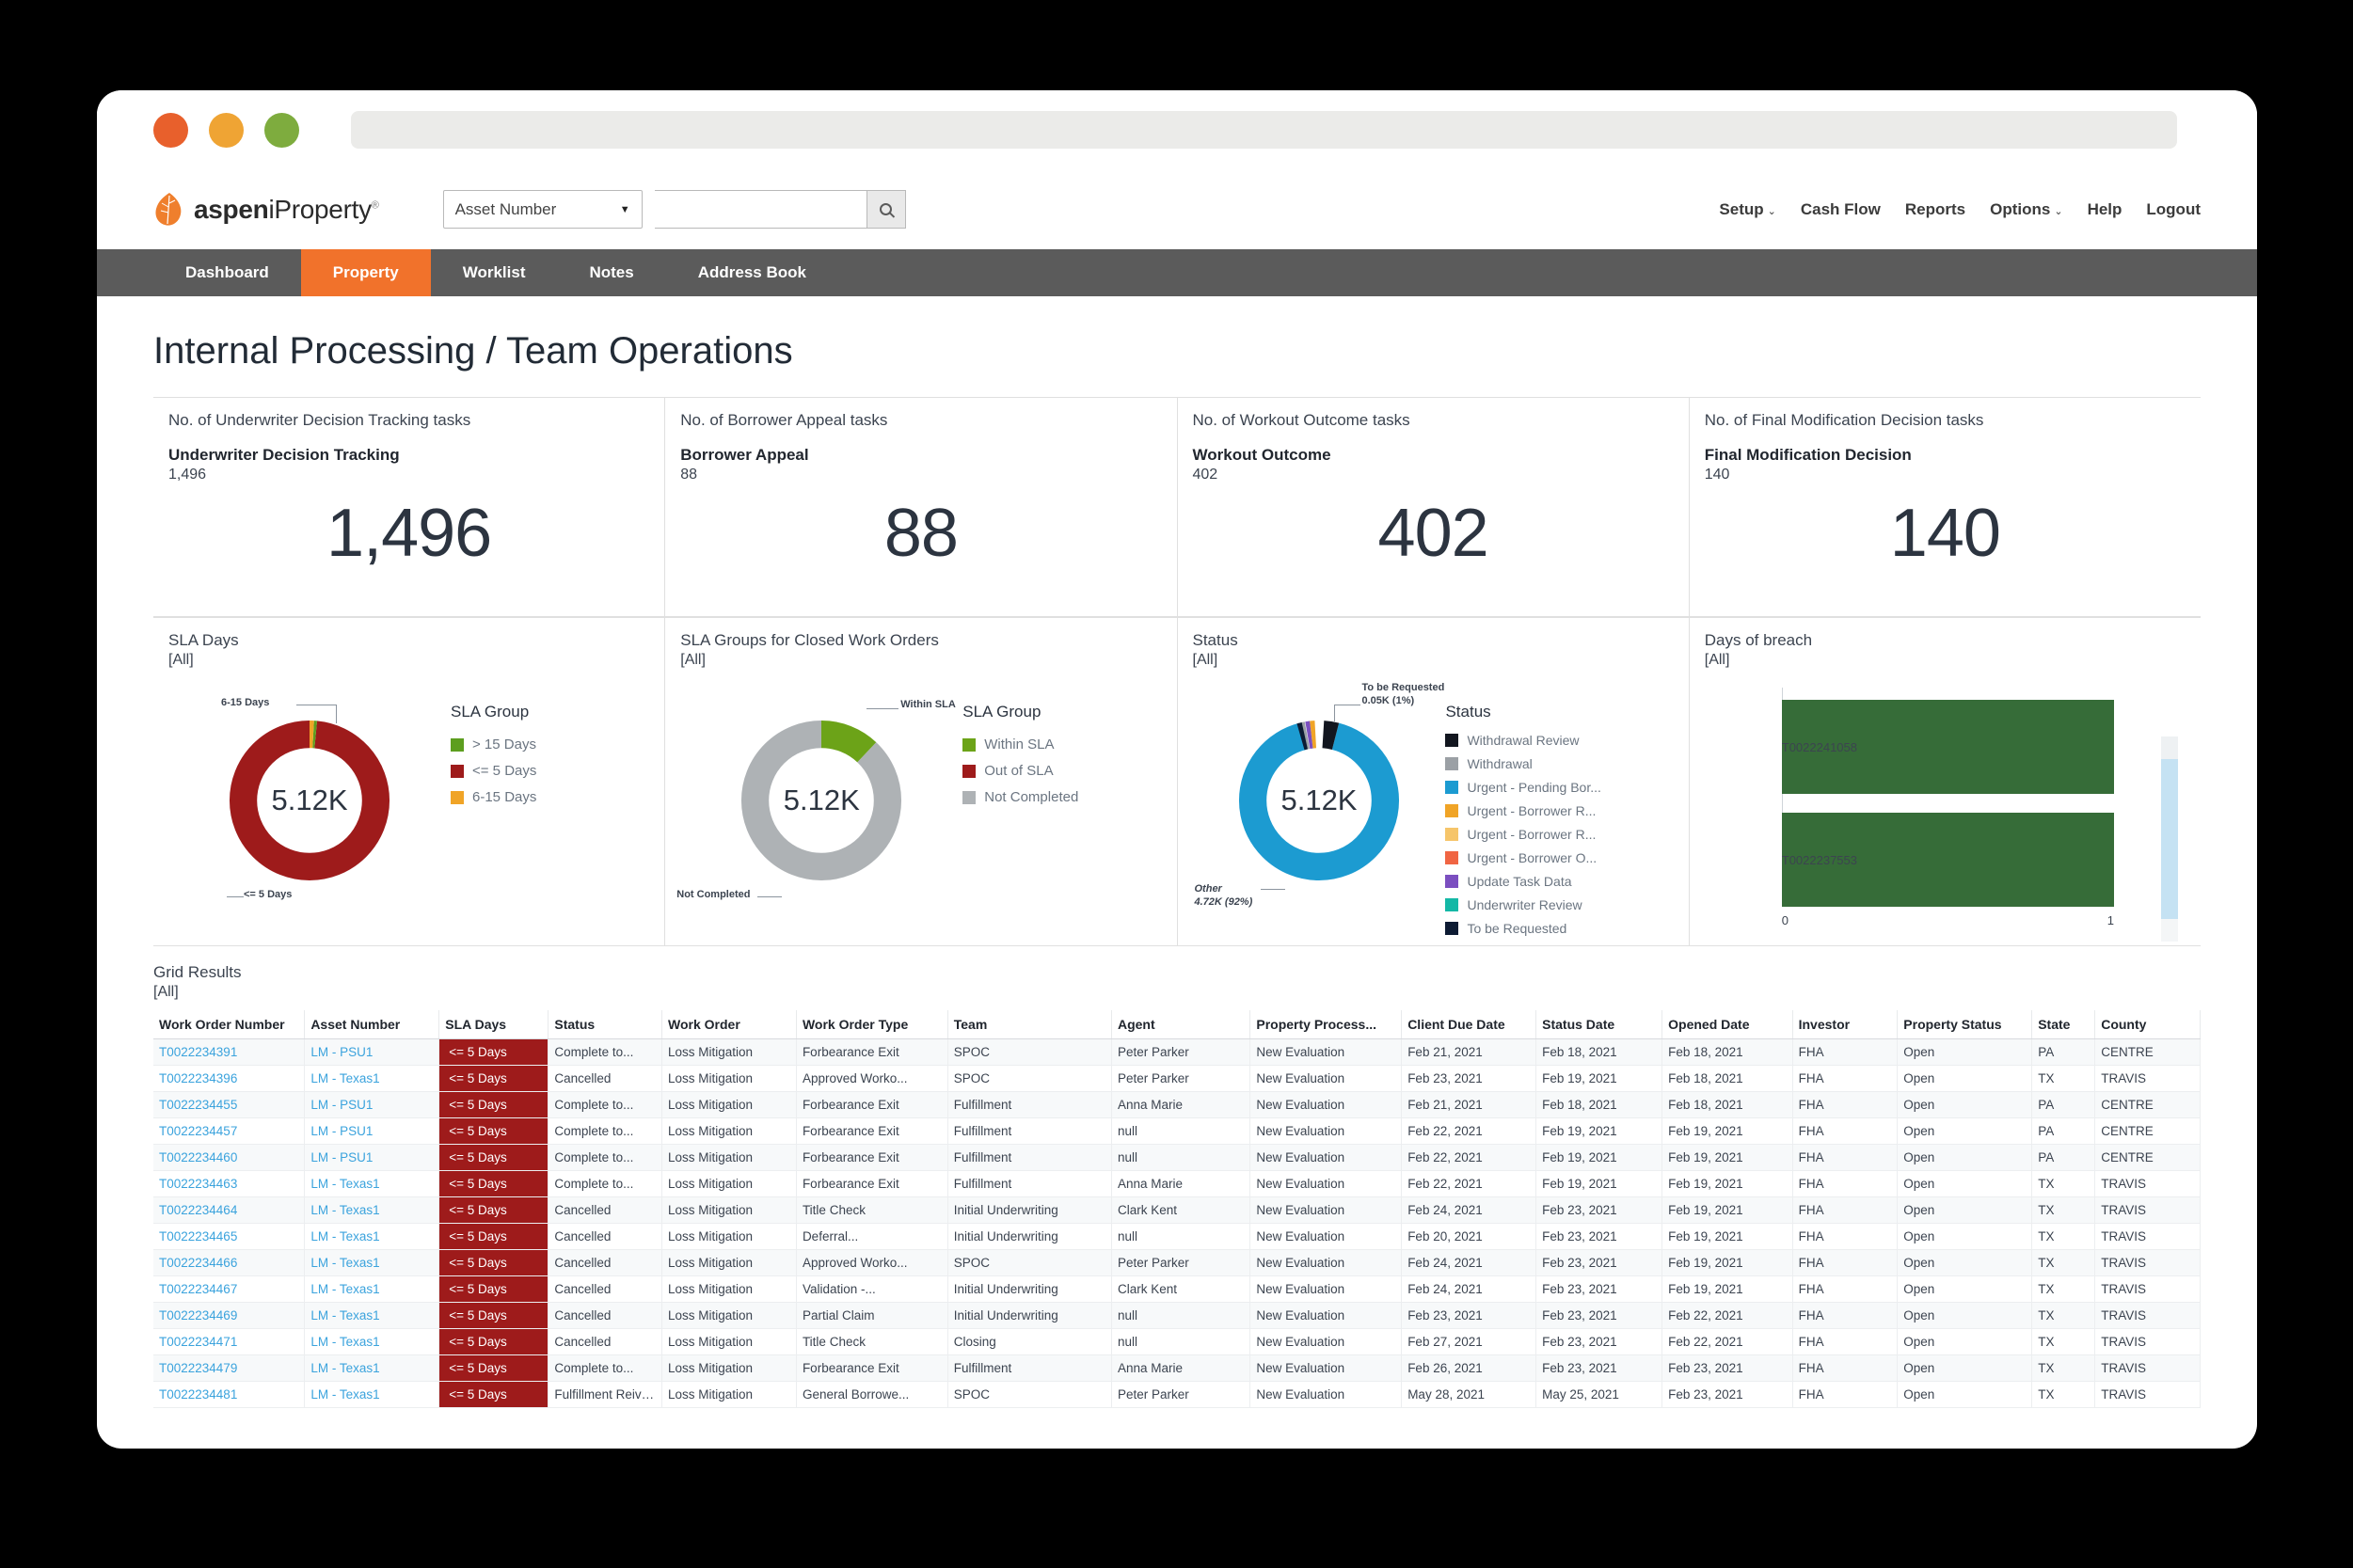 The height and width of the screenshot is (1568, 2353). Describe the element at coordinates (1947, 747) in the screenshot. I see `bar-row: T0022241058` at that location.